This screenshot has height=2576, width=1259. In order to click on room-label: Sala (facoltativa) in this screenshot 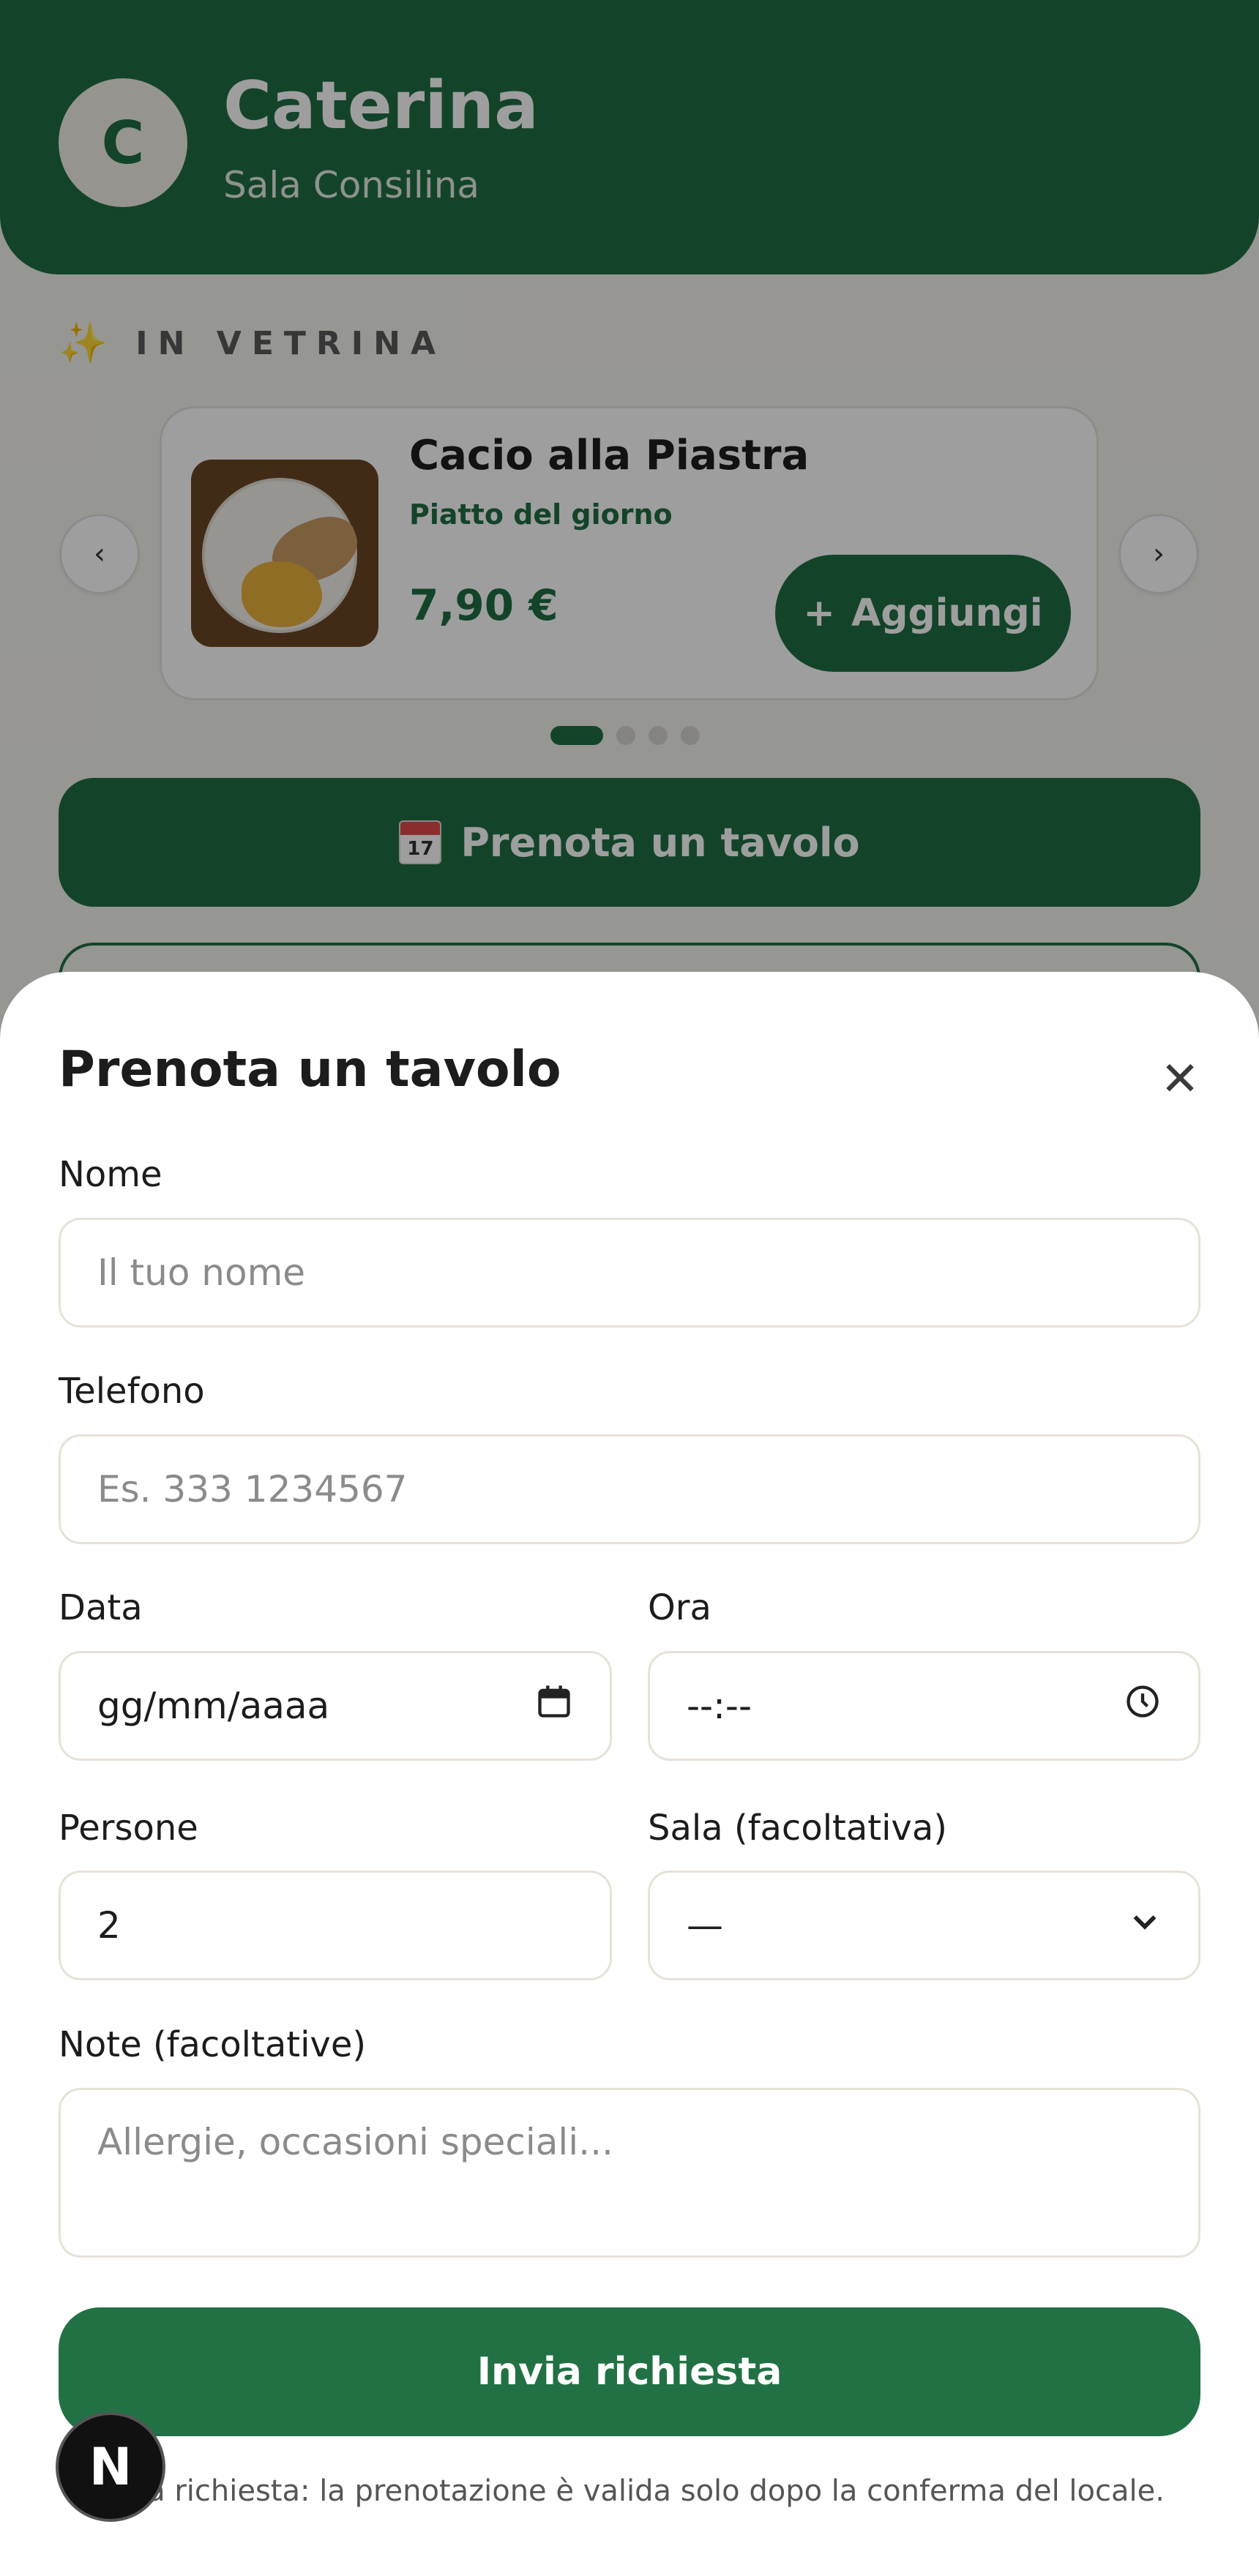, I will do `click(798, 1828)`.